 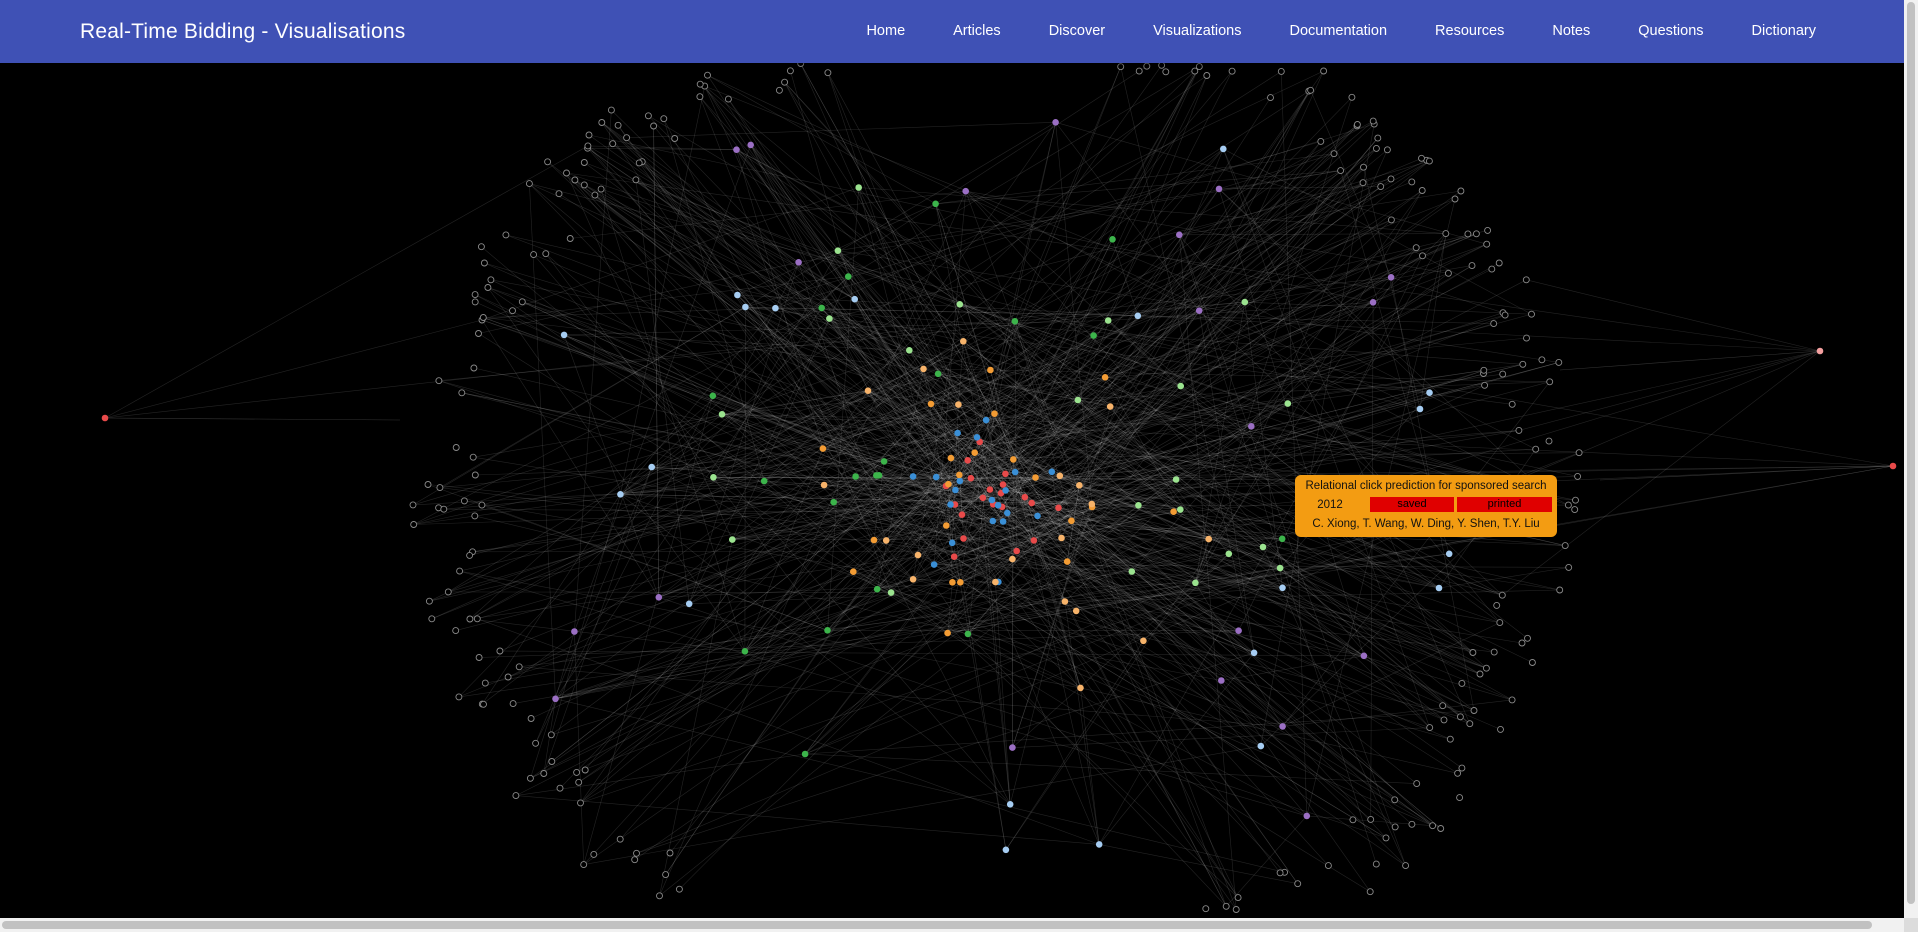 I want to click on nav-resources: Resources, so click(x=1469, y=31).